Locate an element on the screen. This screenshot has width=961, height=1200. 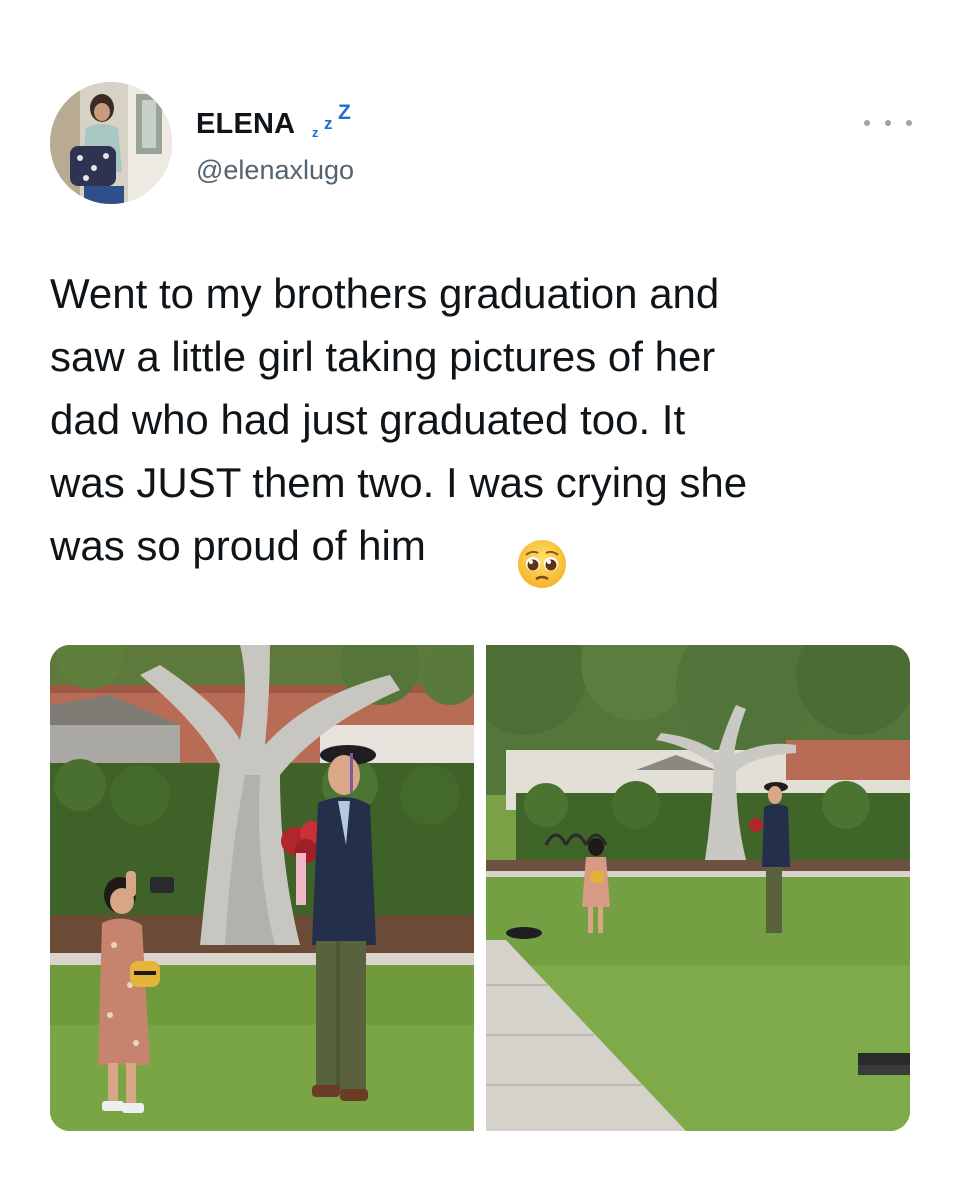
more-options-button is located at coordinates (888, 123).